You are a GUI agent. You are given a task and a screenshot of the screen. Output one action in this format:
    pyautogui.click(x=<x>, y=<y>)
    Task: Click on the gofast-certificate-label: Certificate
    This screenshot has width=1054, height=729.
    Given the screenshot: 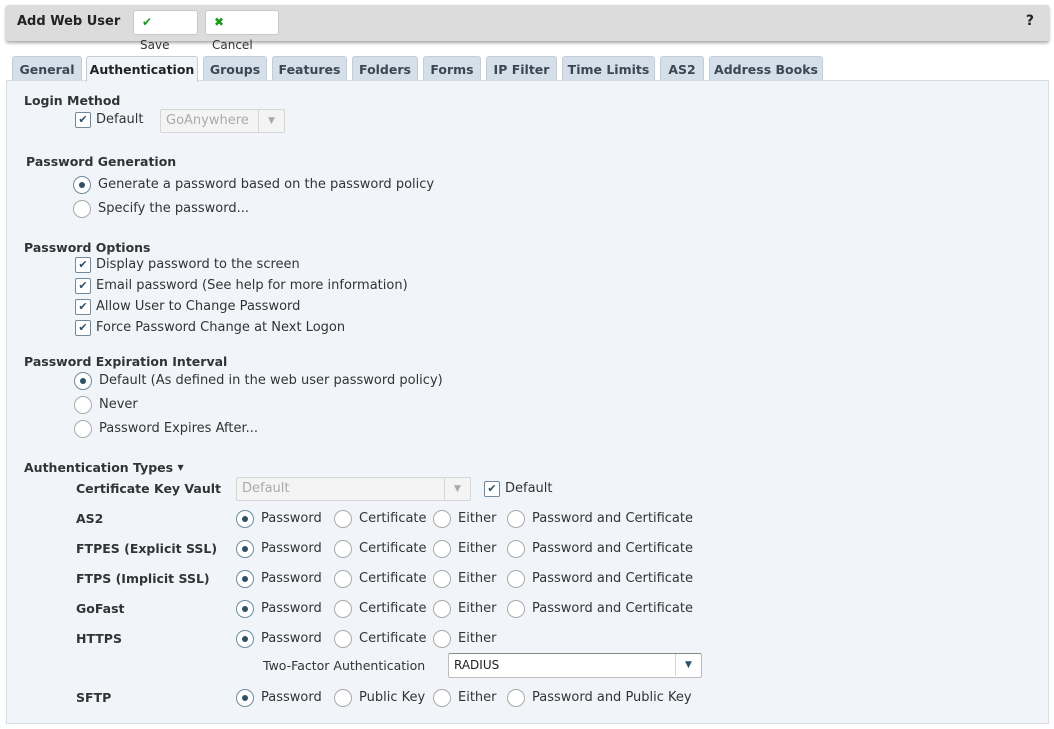 What is the action you would take?
    pyautogui.click(x=393, y=608)
    